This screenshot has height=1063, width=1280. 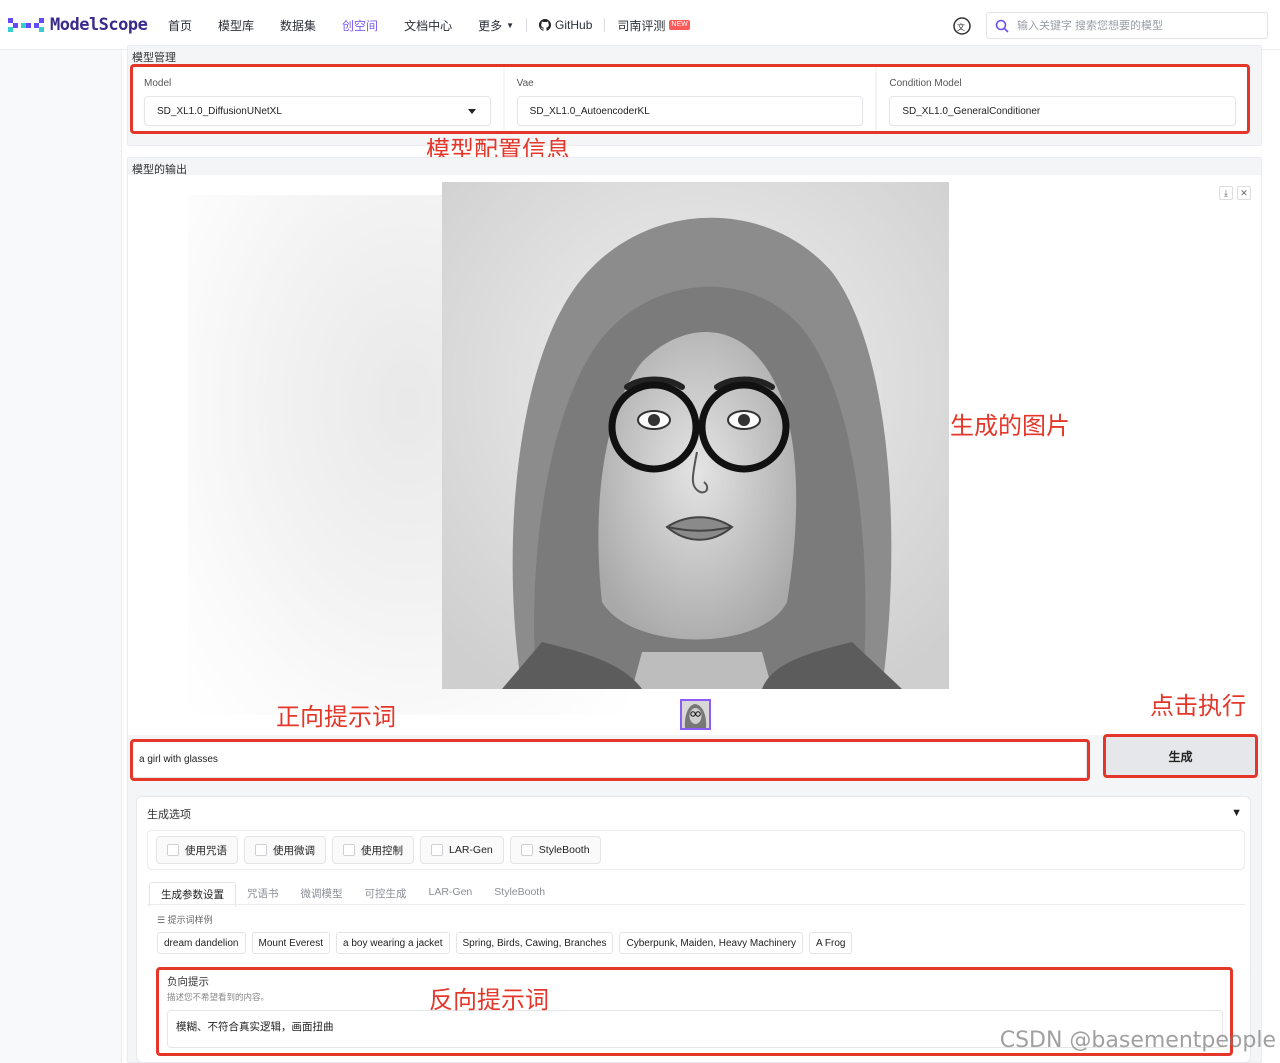 What do you see at coordinates (178, 759) in the screenshot?
I see `positive-prompt-value: a girl with glasses` at bounding box center [178, 759].